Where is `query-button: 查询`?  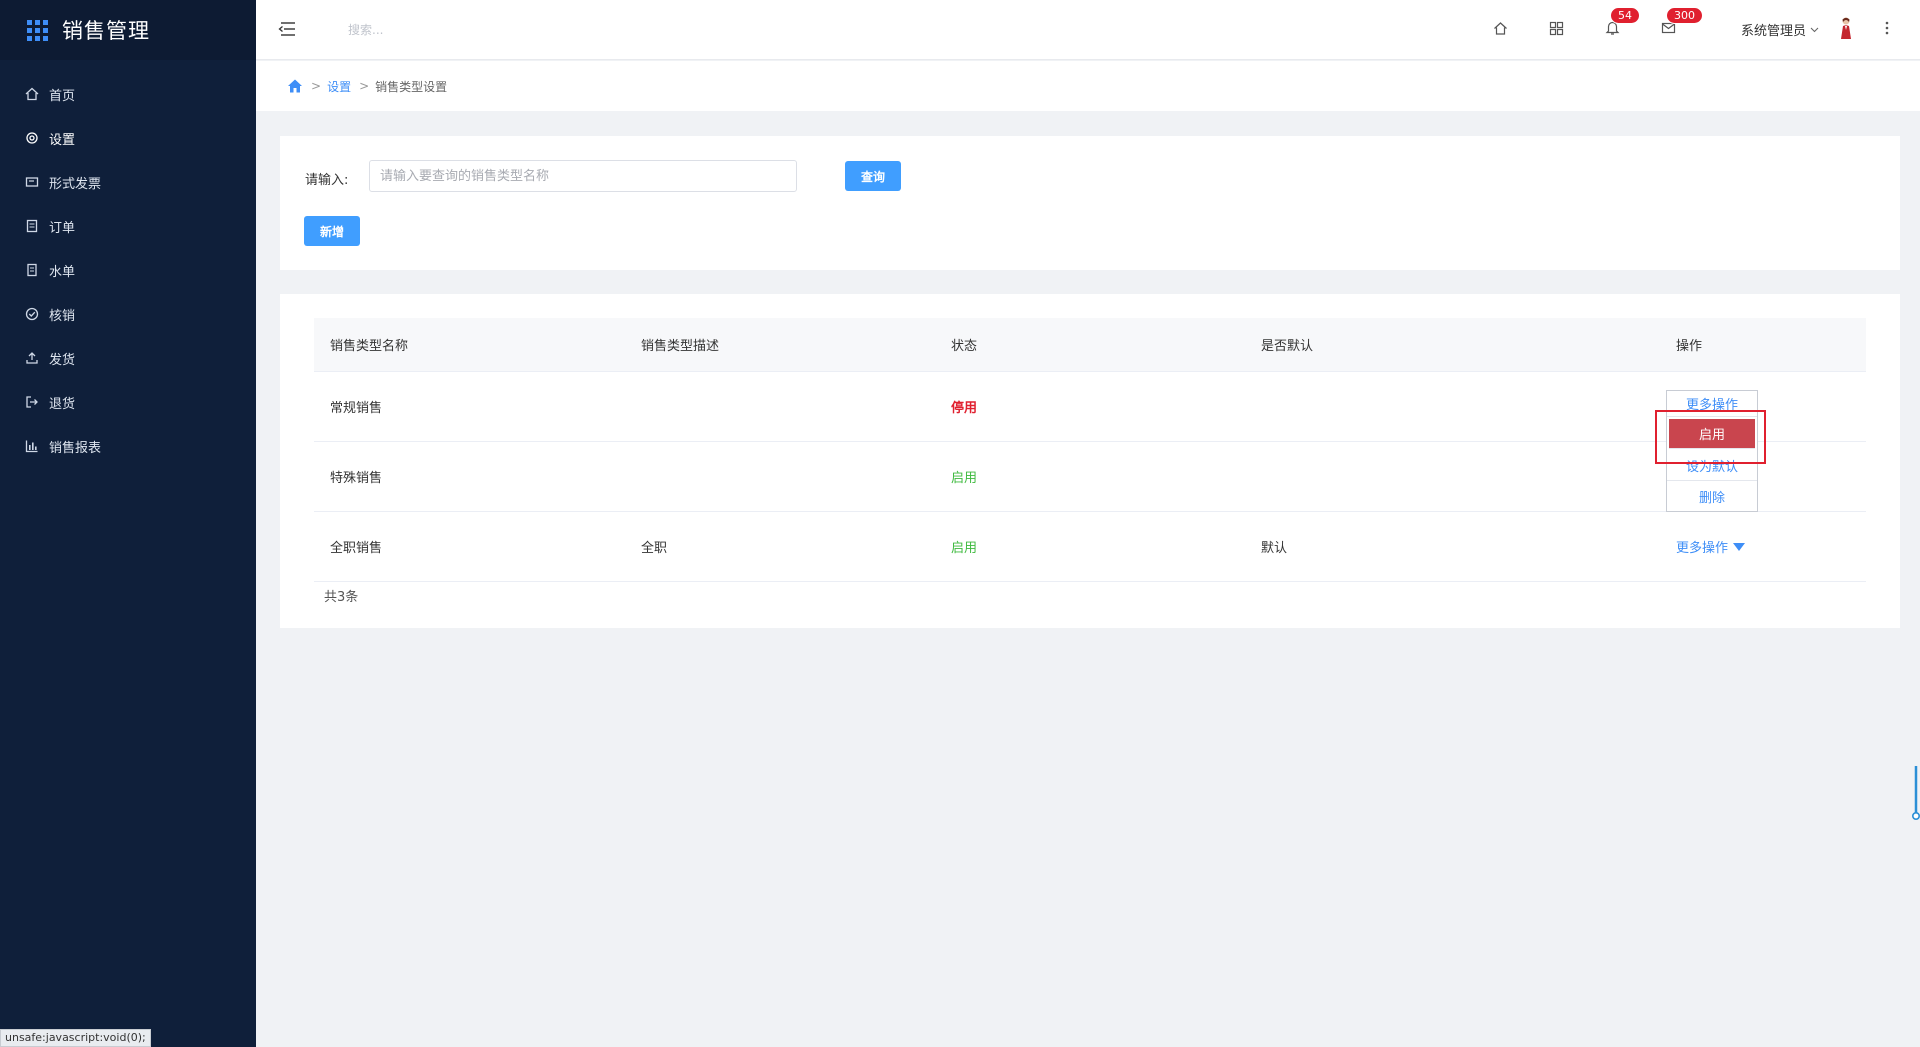
query-button: 查询 is located at coordinates (873, 176).